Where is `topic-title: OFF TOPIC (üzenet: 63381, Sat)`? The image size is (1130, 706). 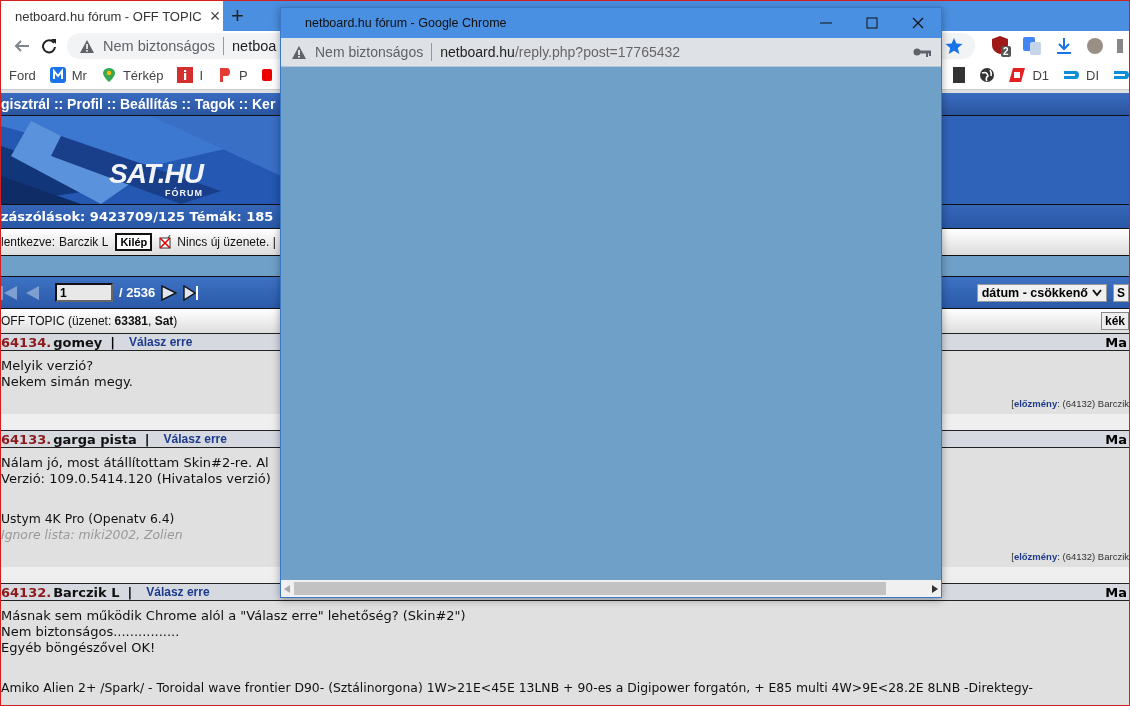 topic-title: OFF TOPIC (üzenet: 63381, Sat) is located at coordinates (89, 321).